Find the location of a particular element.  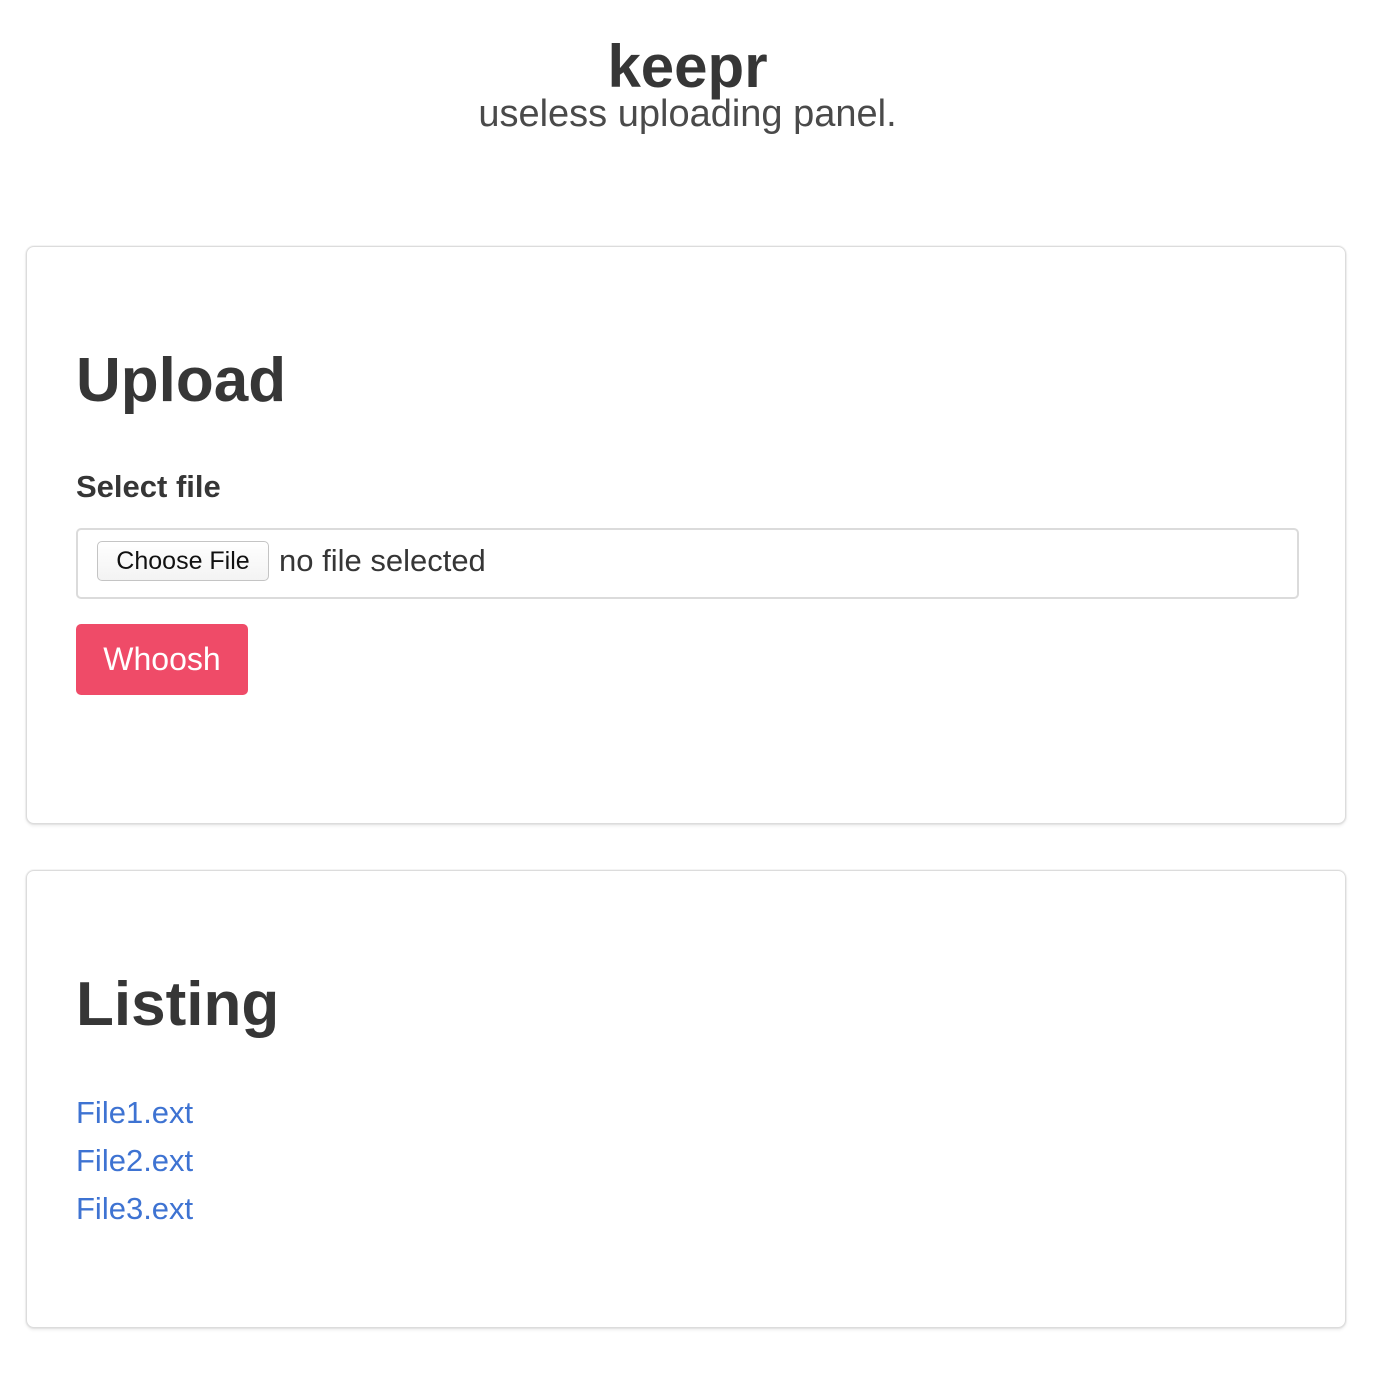

upload-title: Upload is located at coordinates (181, 380).